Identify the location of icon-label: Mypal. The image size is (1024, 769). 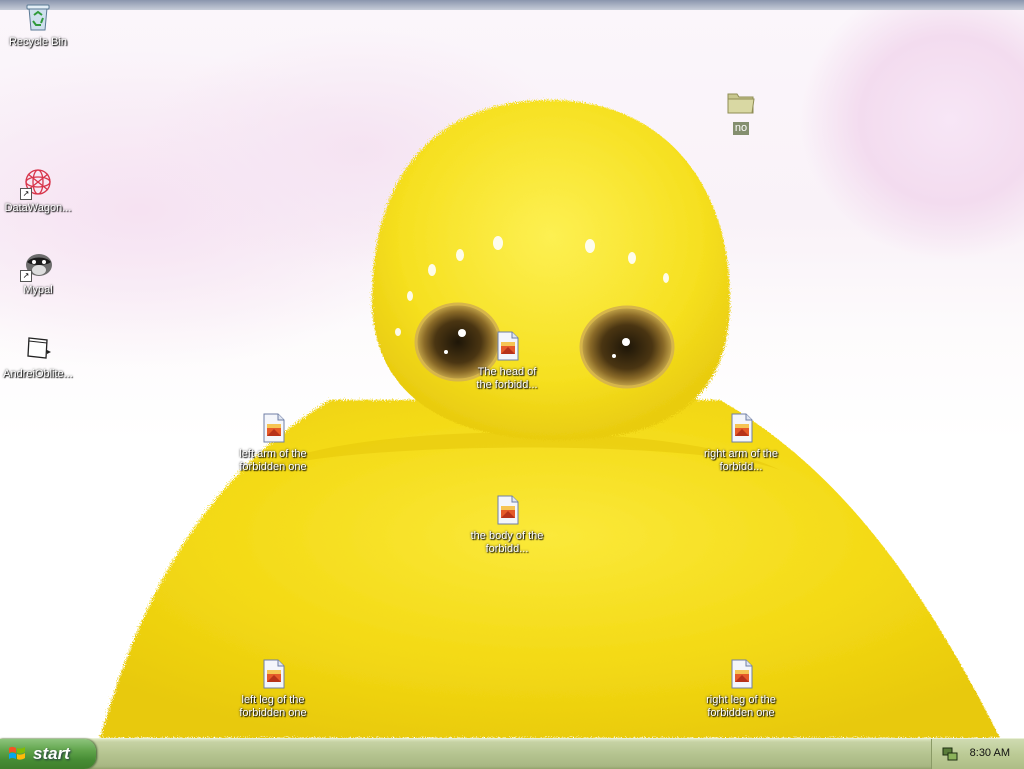
(38, 290).